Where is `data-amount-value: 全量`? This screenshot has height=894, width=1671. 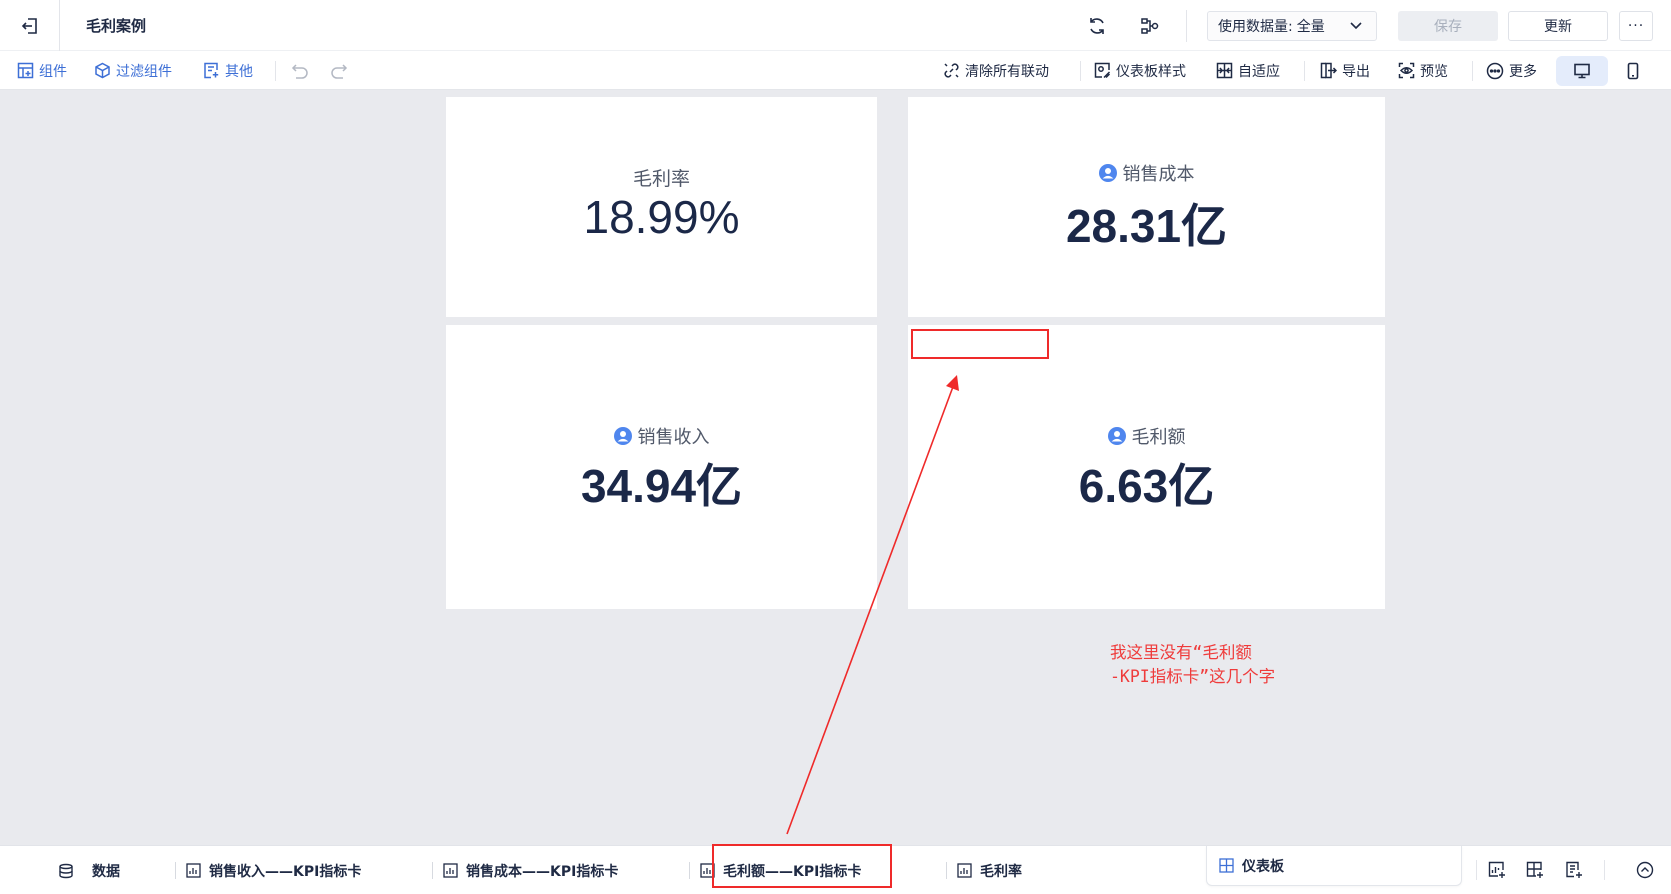
data-amount-value: 全量 is located at coordinates (1310, 27).